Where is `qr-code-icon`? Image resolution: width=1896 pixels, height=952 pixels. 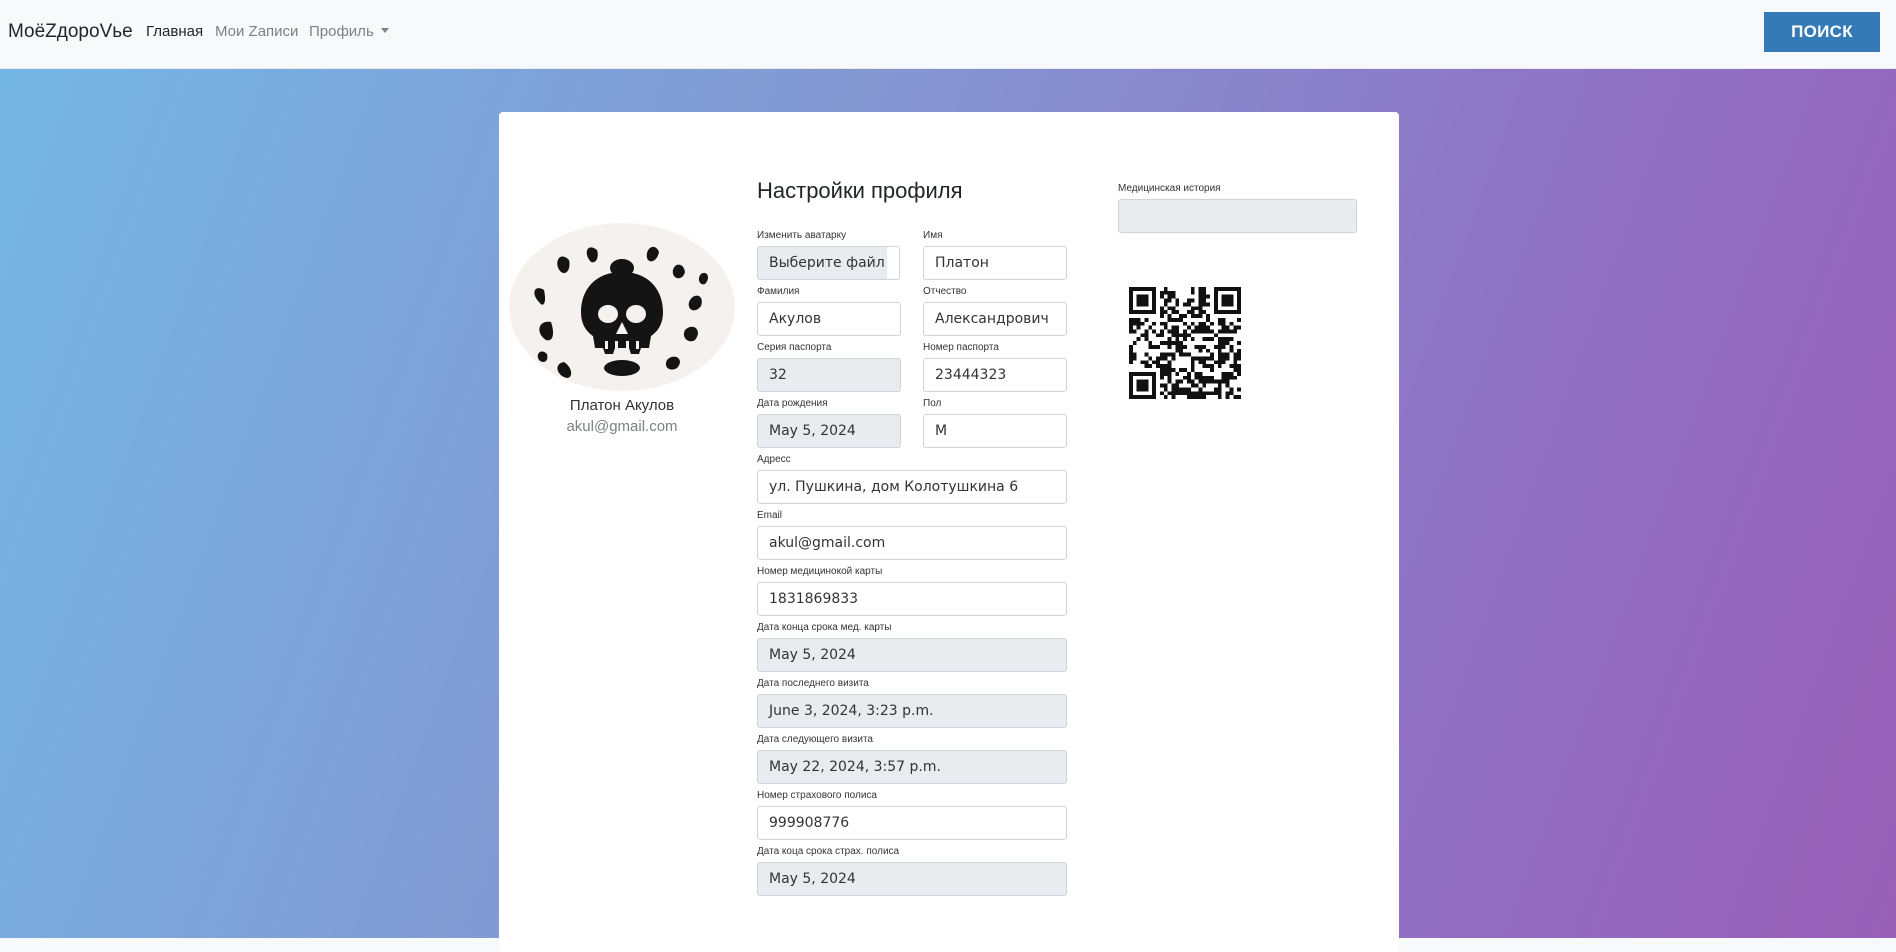
qr-code-icon is located at coordinates (1185, 343).